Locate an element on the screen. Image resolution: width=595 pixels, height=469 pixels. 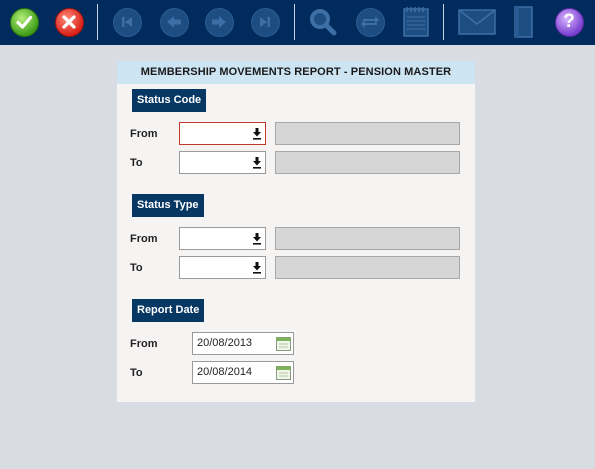
status-code-from-label: From is located at coordinates (144, 134).